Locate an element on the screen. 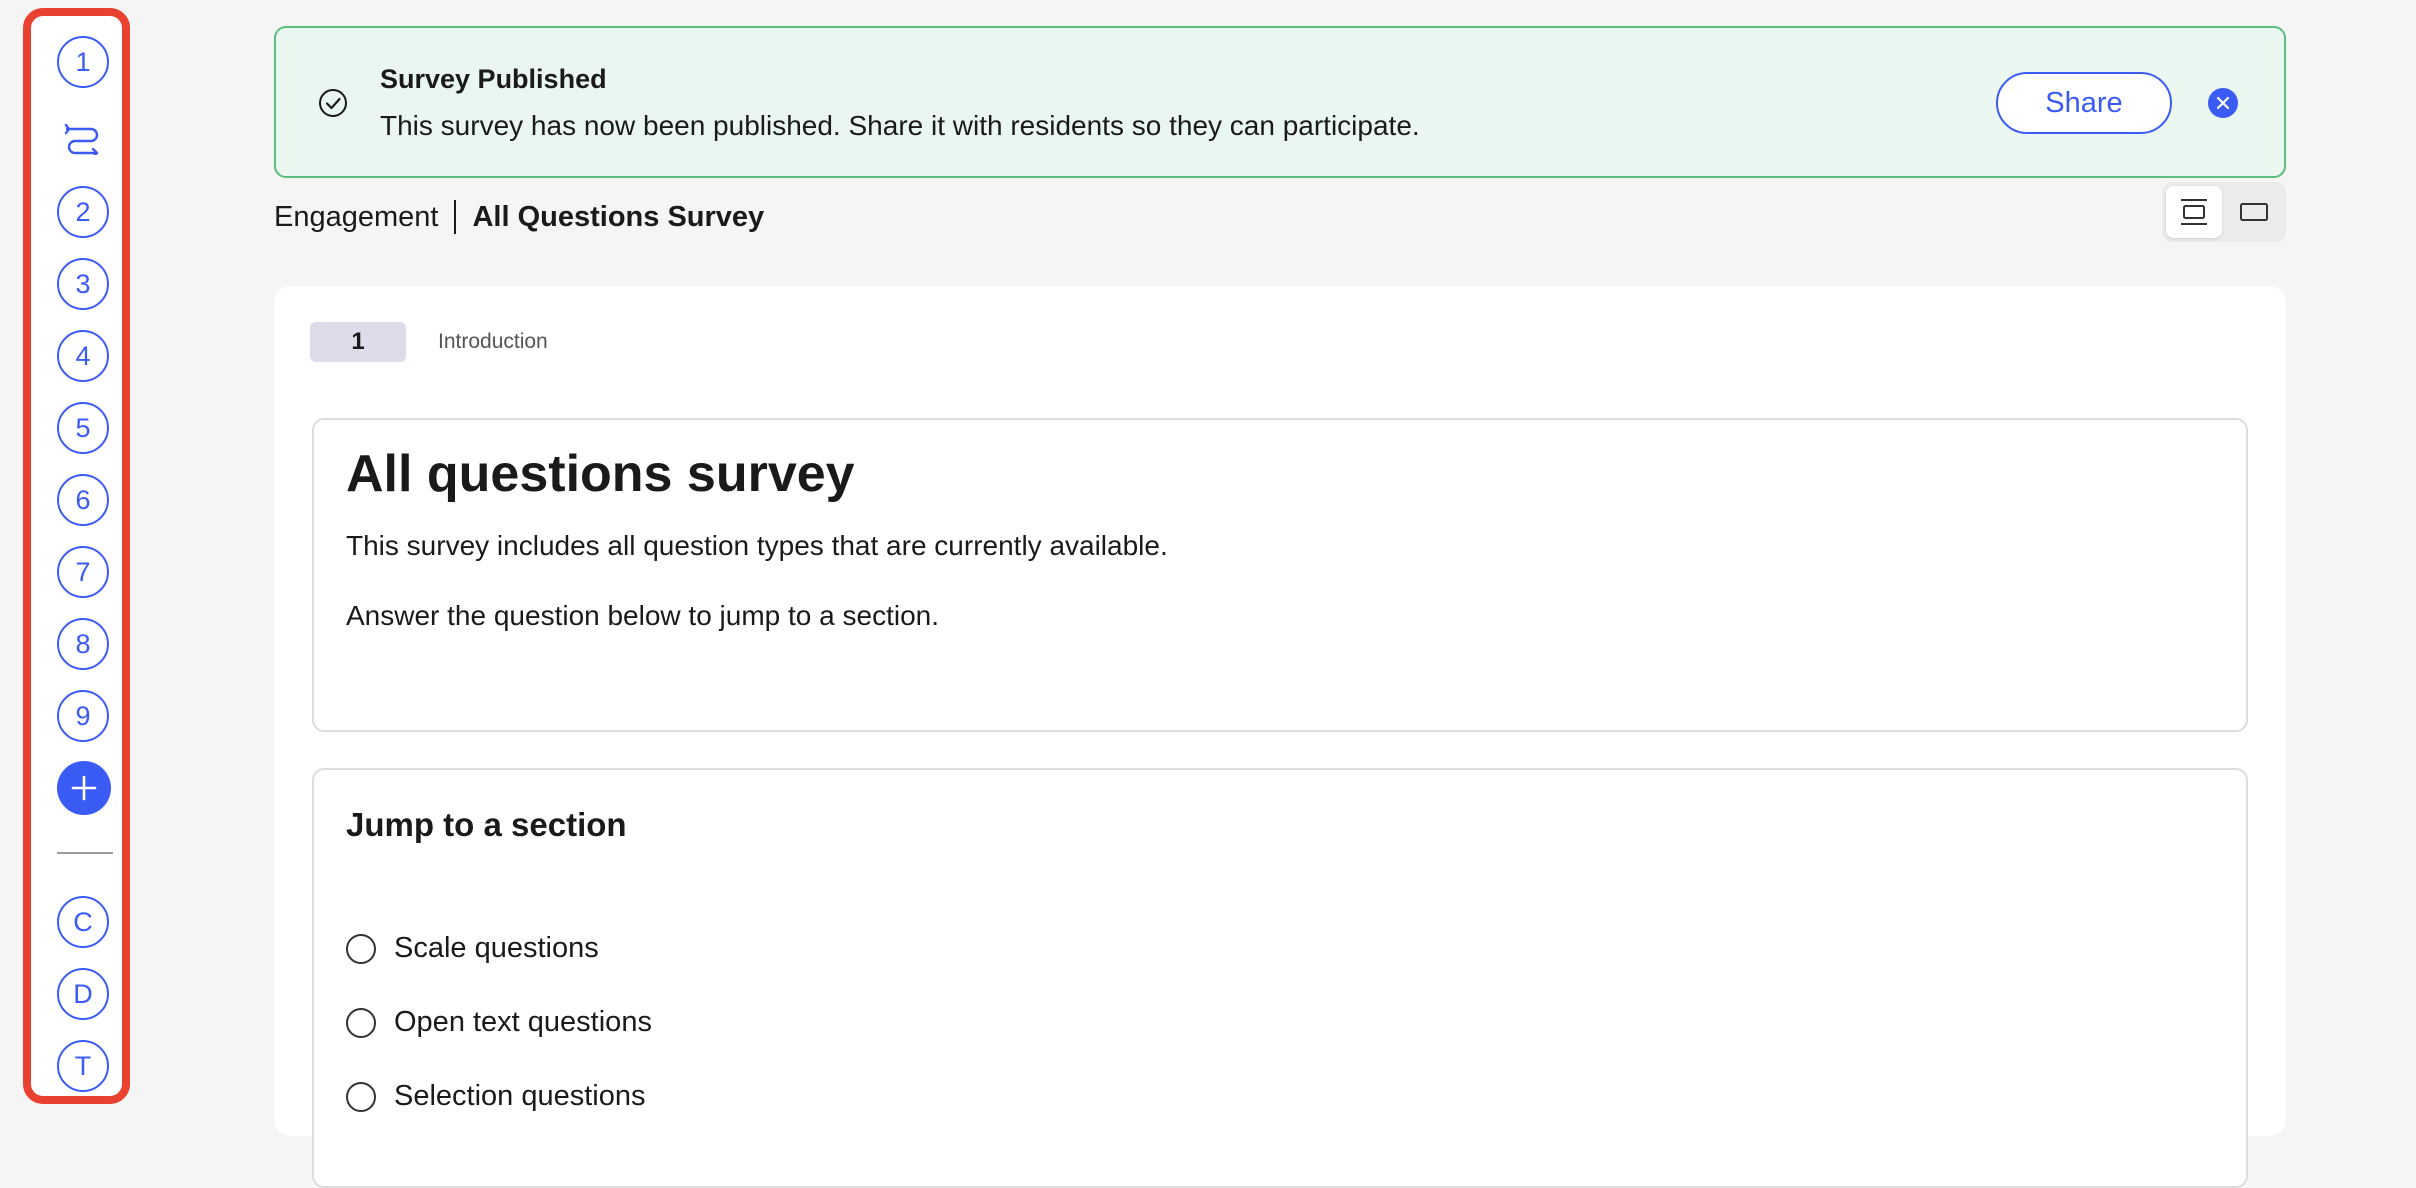  breadcrumb-engagement: Engagement is located at coordinates (356, 217).